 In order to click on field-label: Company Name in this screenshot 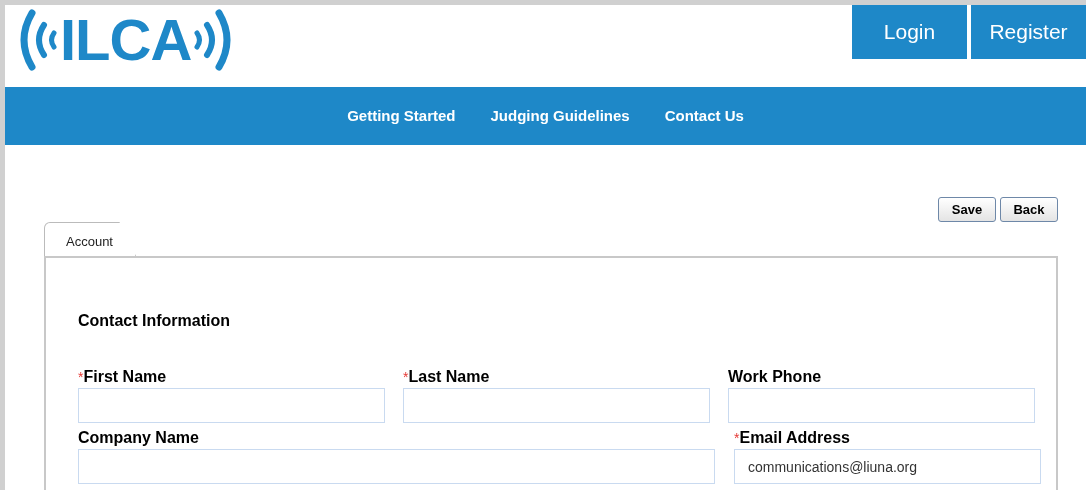, I will do `click(139, 437)`.